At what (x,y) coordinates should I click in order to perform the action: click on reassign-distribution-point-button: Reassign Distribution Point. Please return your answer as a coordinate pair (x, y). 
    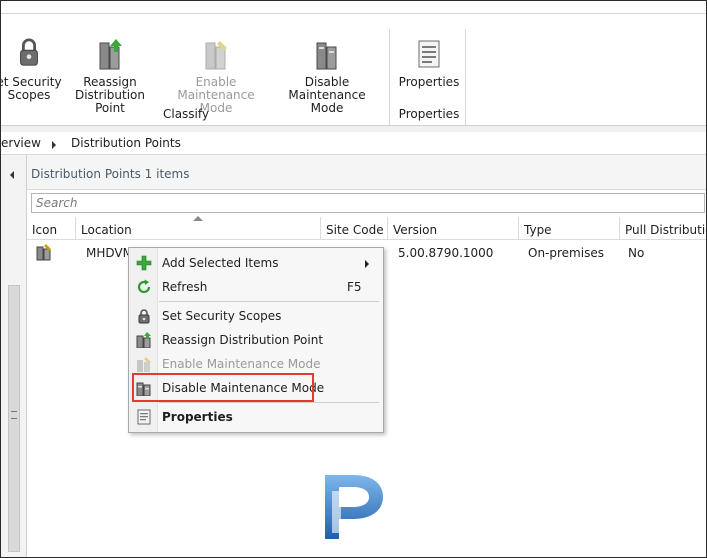
    Looking at the image, I should click on (110, 76).